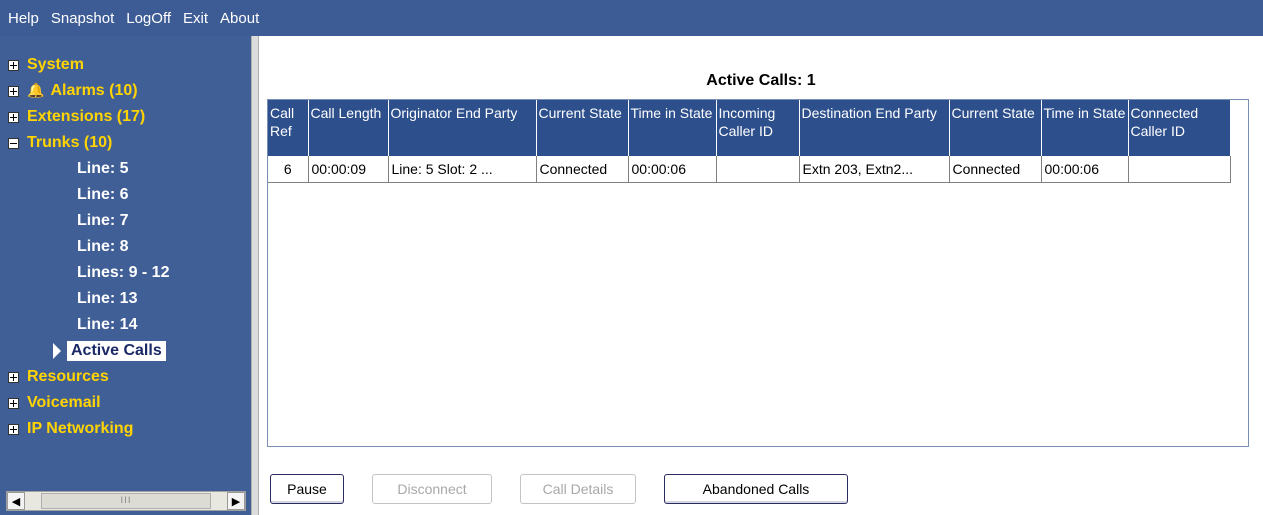 This screenshot has width=1263, height=515. What do you see at coordinates (236, 501) in the screenshot?
I see `scroll-right-icon: ▶` at bounding box center [236, 501].